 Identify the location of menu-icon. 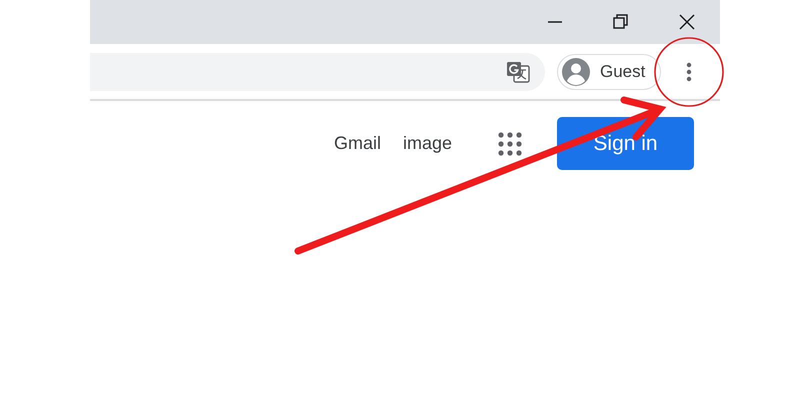
(689, 72).